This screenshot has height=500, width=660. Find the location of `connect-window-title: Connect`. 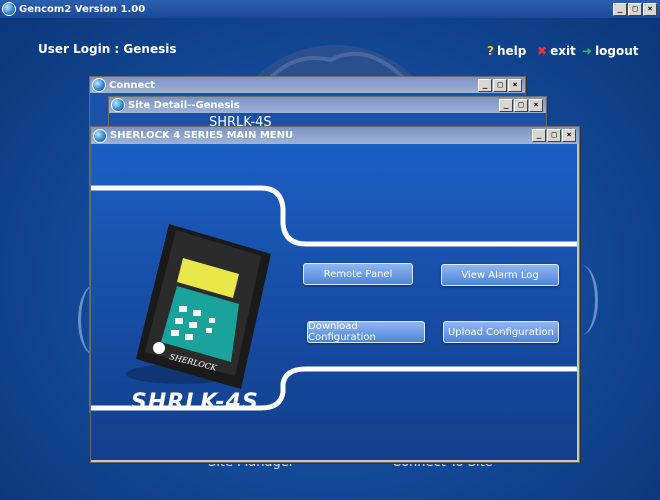

connect-window-title: Connect is located at coordinates (132, 85).